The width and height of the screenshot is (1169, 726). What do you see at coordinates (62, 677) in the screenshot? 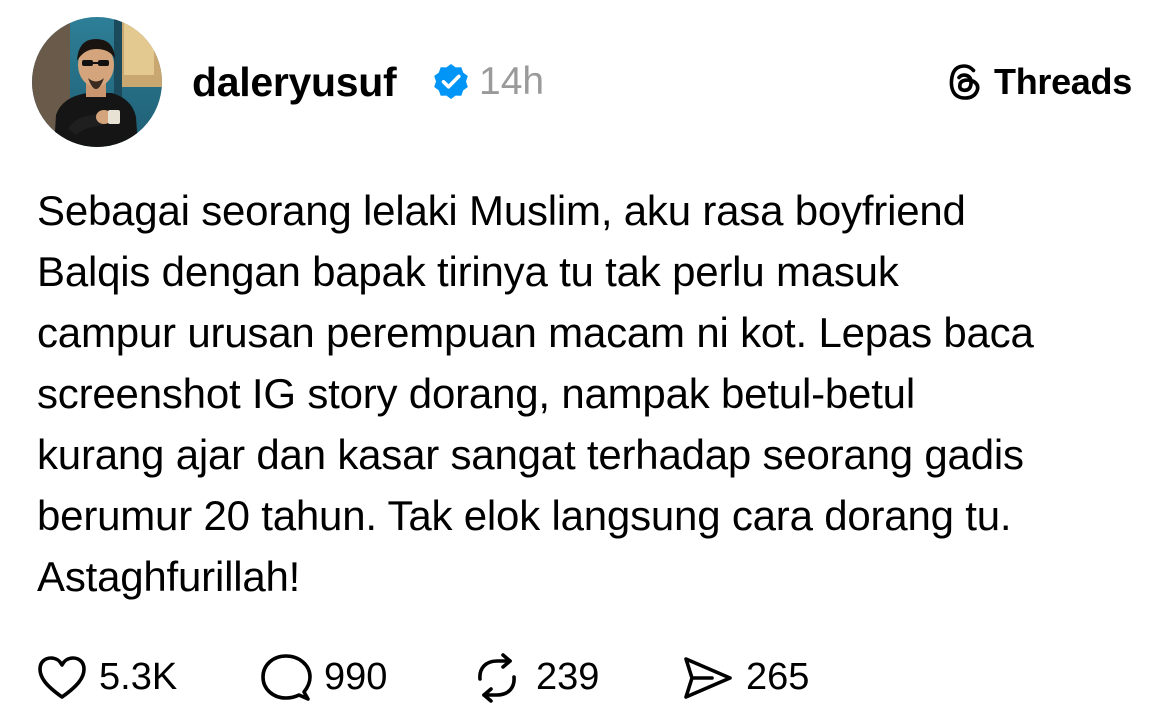
I see `heart-icon` at bounding box center [62, 677].